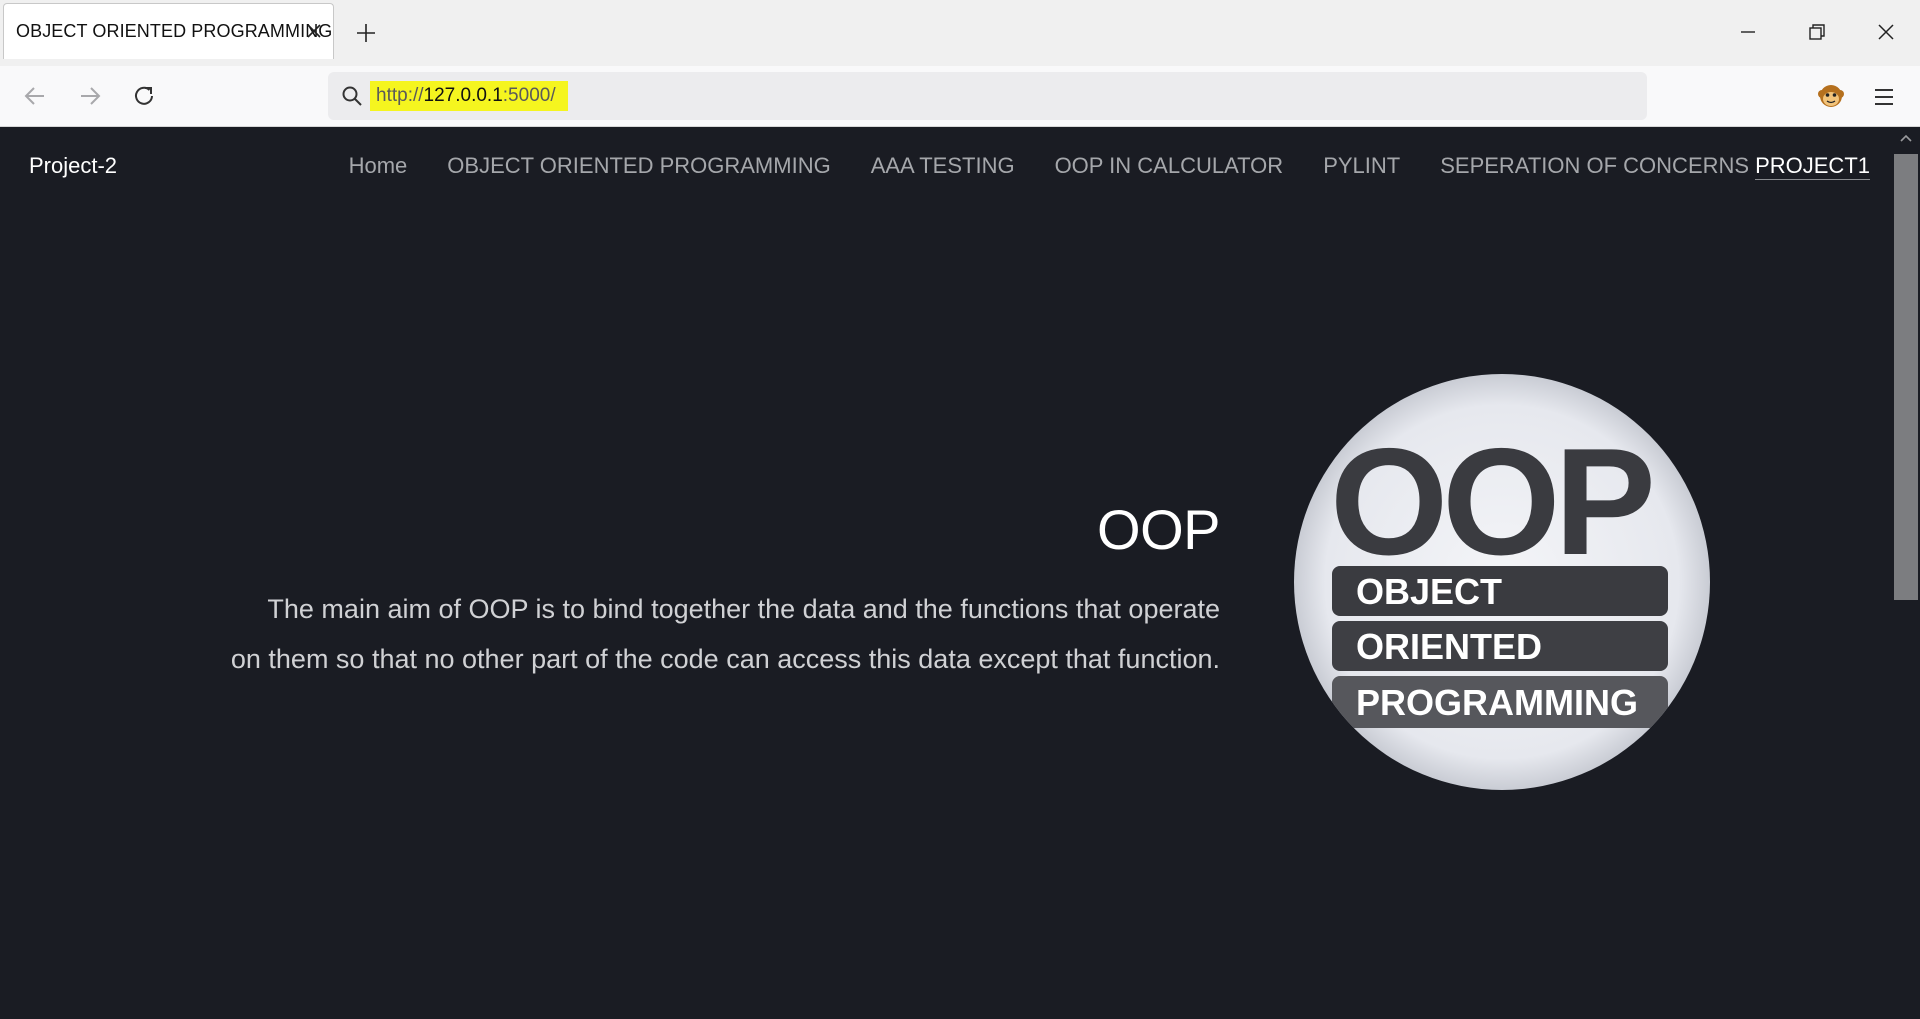 The width and height of the screenshot is (1920, 1019). What do you see at coordinates (35, 96) in the screenshot?
I see `back-arrow-icon` at bounding box center [35, 96].